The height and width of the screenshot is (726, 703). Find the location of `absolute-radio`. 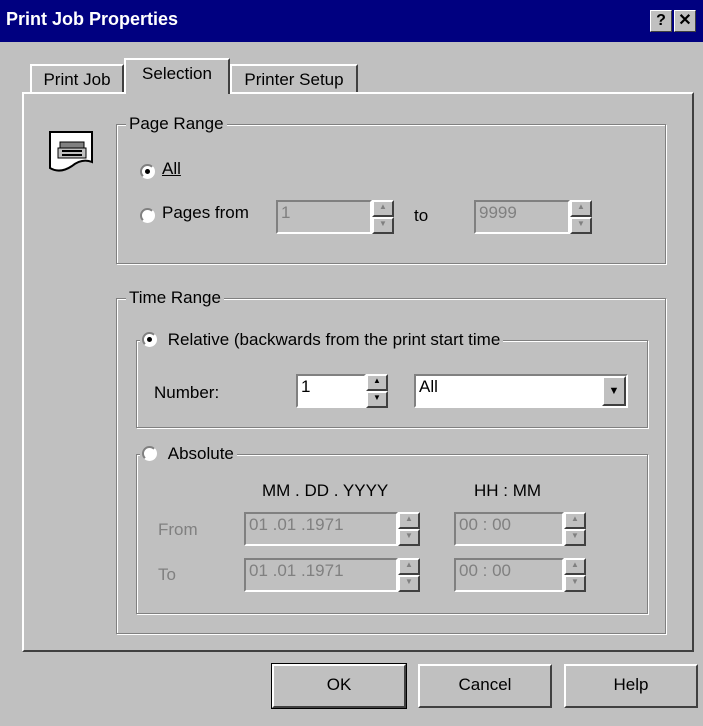

absolute-radio is located at coordinates (149, 453).